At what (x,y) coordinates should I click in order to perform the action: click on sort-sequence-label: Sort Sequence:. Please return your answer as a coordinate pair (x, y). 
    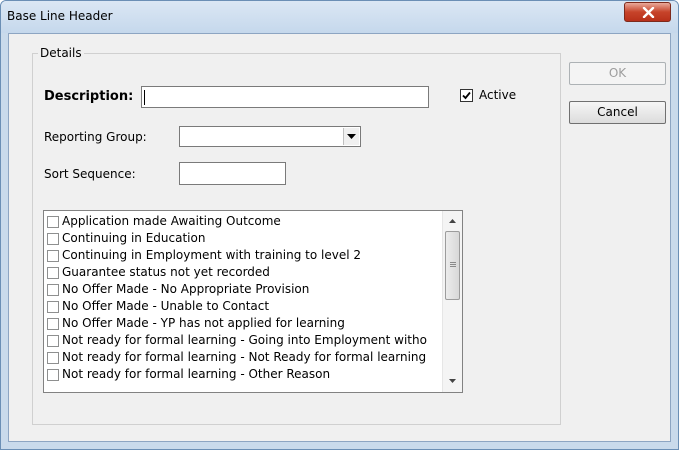
    Looking at the image, I should click on (90, 174).